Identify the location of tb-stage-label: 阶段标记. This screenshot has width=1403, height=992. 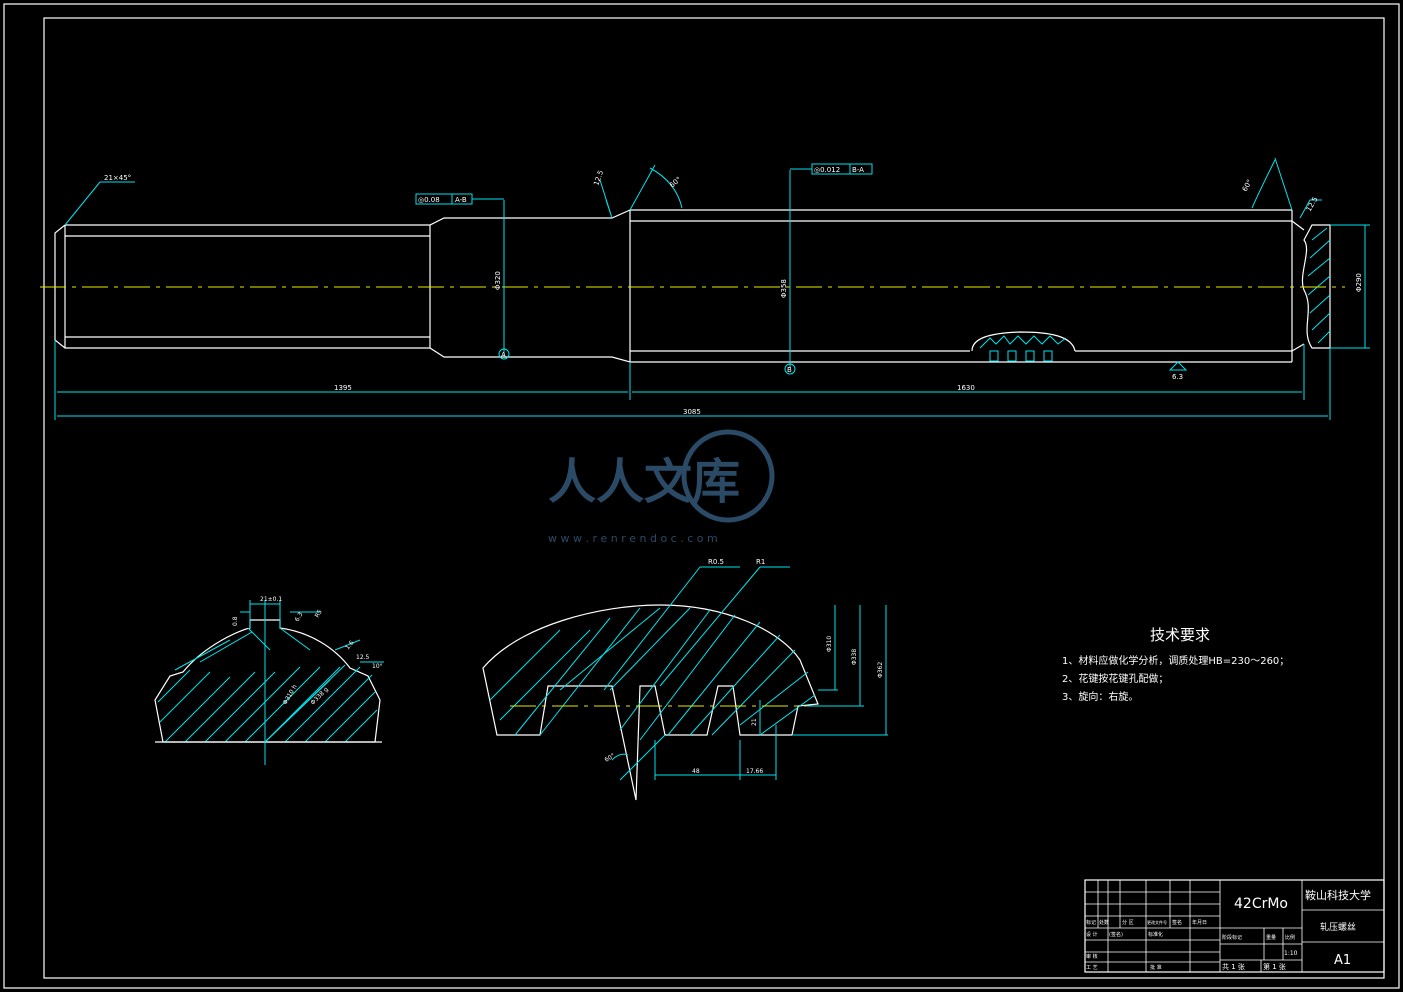
(1232, 937).